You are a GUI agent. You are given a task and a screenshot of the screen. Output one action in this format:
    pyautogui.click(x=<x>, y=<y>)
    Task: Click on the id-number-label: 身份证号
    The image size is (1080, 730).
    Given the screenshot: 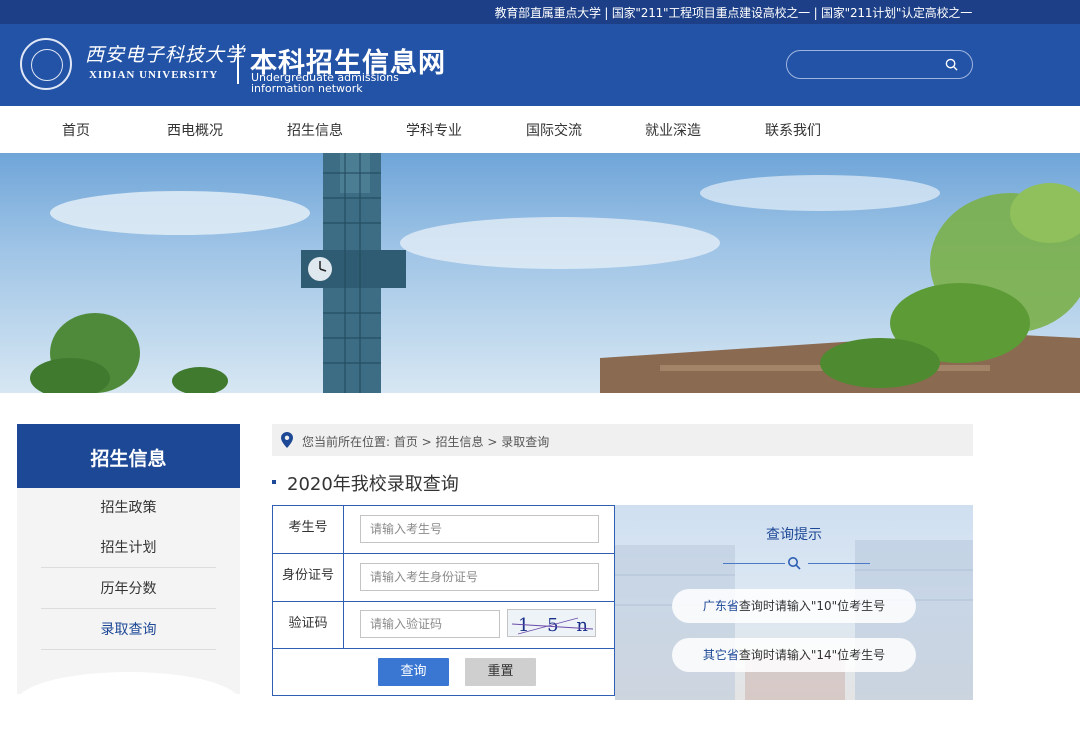 What is the action you would take?
    pyautogui.click(x=308, y=577)
    